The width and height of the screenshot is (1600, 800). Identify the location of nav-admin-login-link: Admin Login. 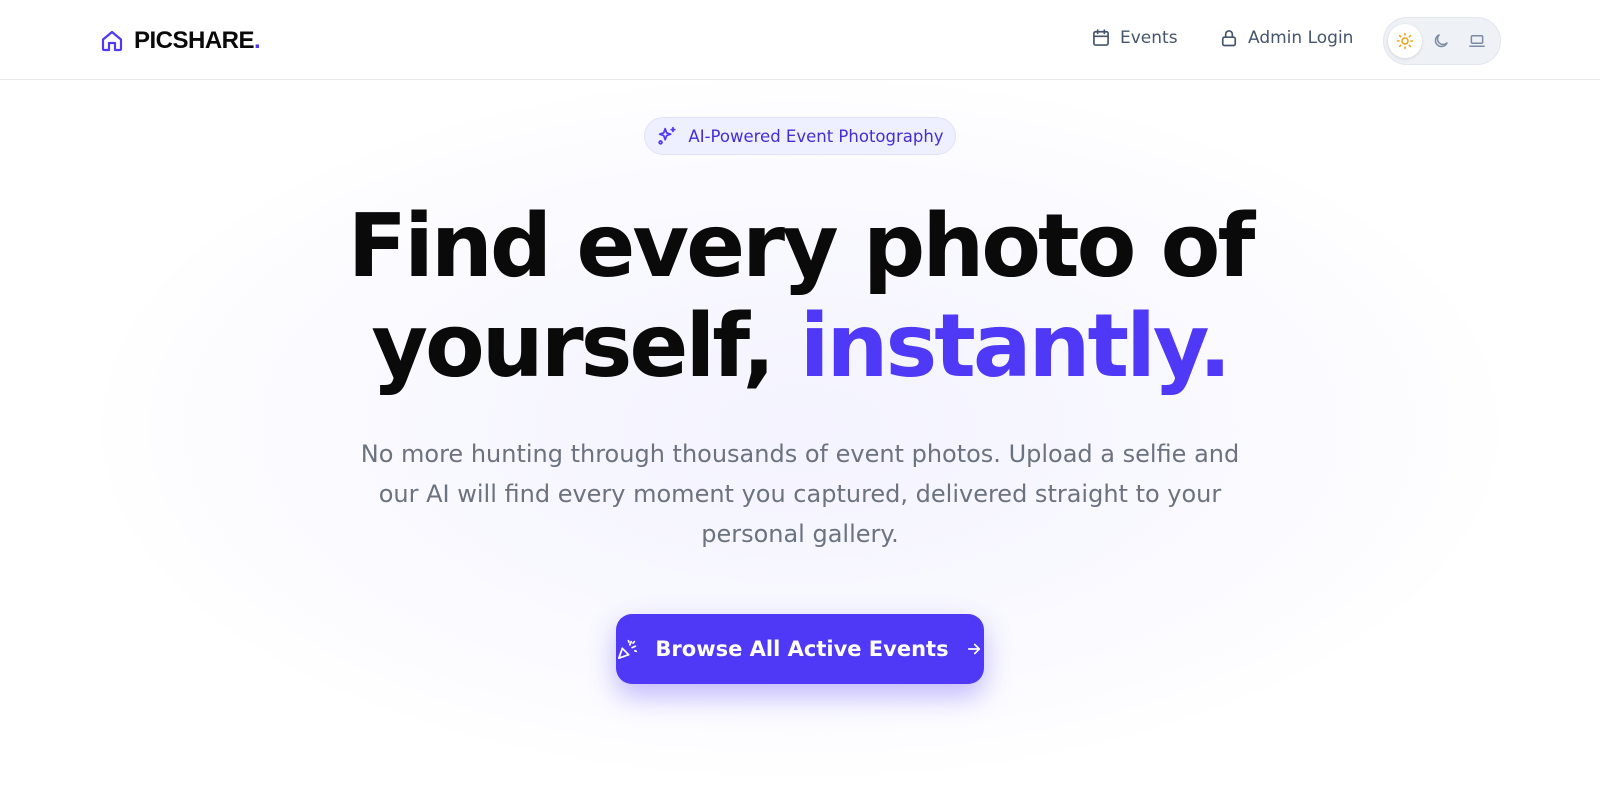
(1286, 38).